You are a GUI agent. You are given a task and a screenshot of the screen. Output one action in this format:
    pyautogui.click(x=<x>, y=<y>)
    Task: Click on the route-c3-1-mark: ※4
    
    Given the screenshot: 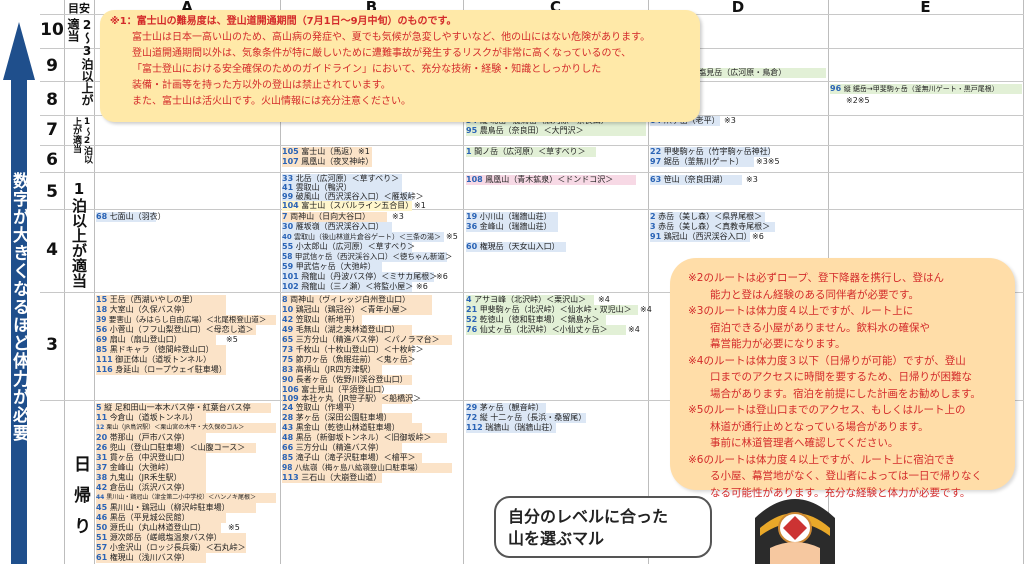 What is the action you would take?
    pyautogui.click(x=646, y=309)
    